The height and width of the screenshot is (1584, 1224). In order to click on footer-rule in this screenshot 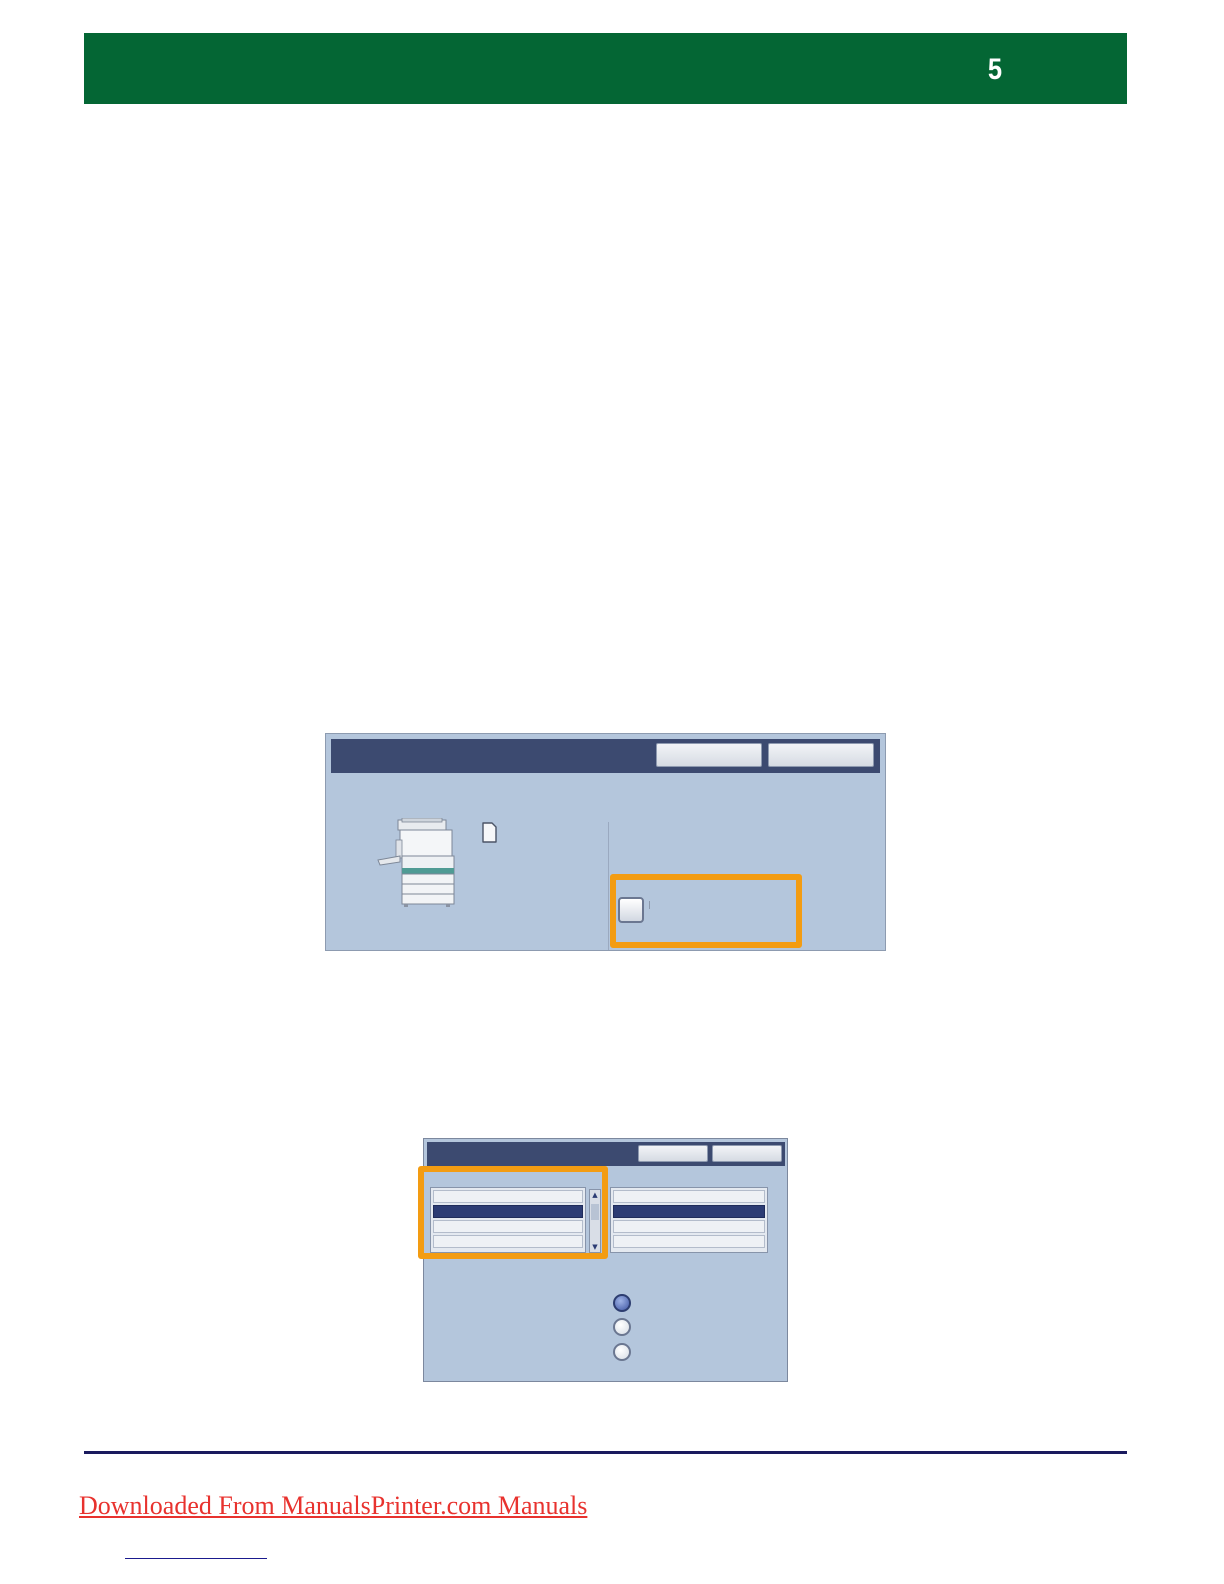, I will do `click(605, 1452)`.